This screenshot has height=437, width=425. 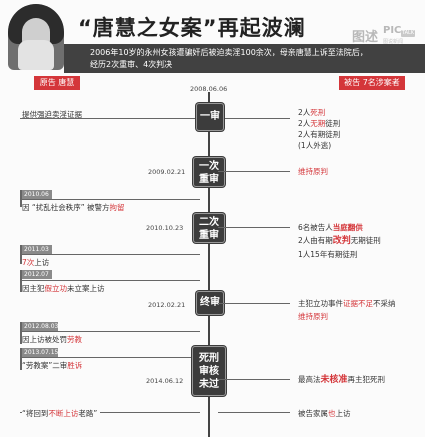 What do you see at coordinates (324, 413) in the screenshot?
I see `right-event-family: 被告家属也上访` at bounding box center [324, 413].